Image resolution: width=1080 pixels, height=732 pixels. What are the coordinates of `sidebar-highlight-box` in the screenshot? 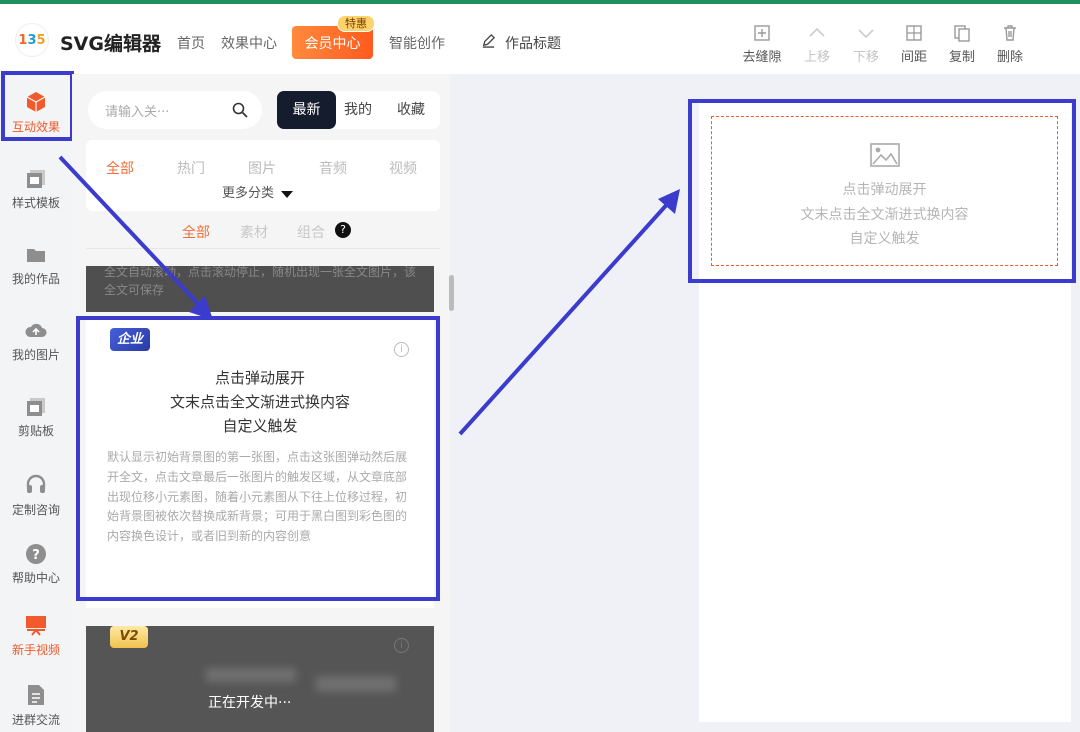 It's located at (37, 106).